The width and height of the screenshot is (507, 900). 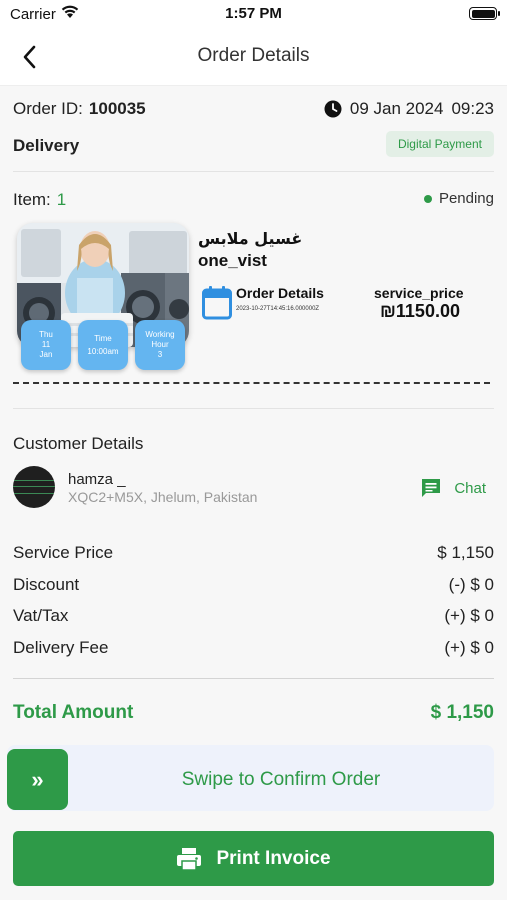 I want to click on chip-hours-label-1: Working, so click(x=160, y=334).